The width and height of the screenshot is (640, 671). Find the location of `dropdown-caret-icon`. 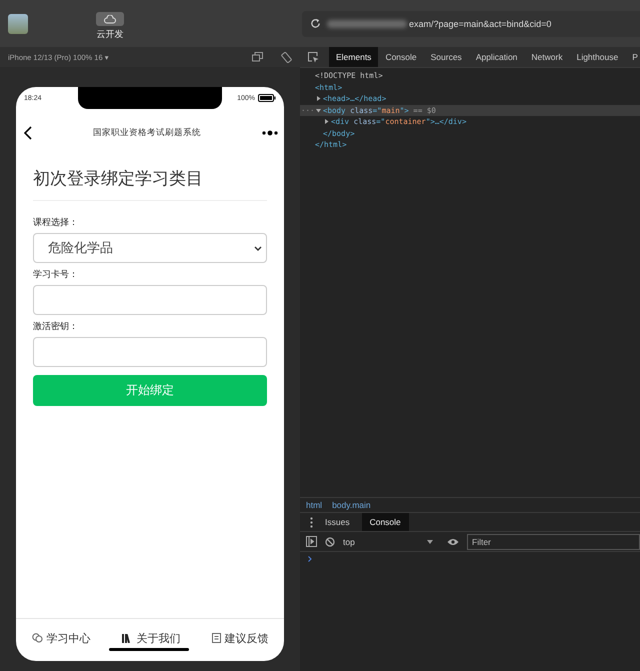

dropdown-caret-icon is located at coordinates (430, 542).